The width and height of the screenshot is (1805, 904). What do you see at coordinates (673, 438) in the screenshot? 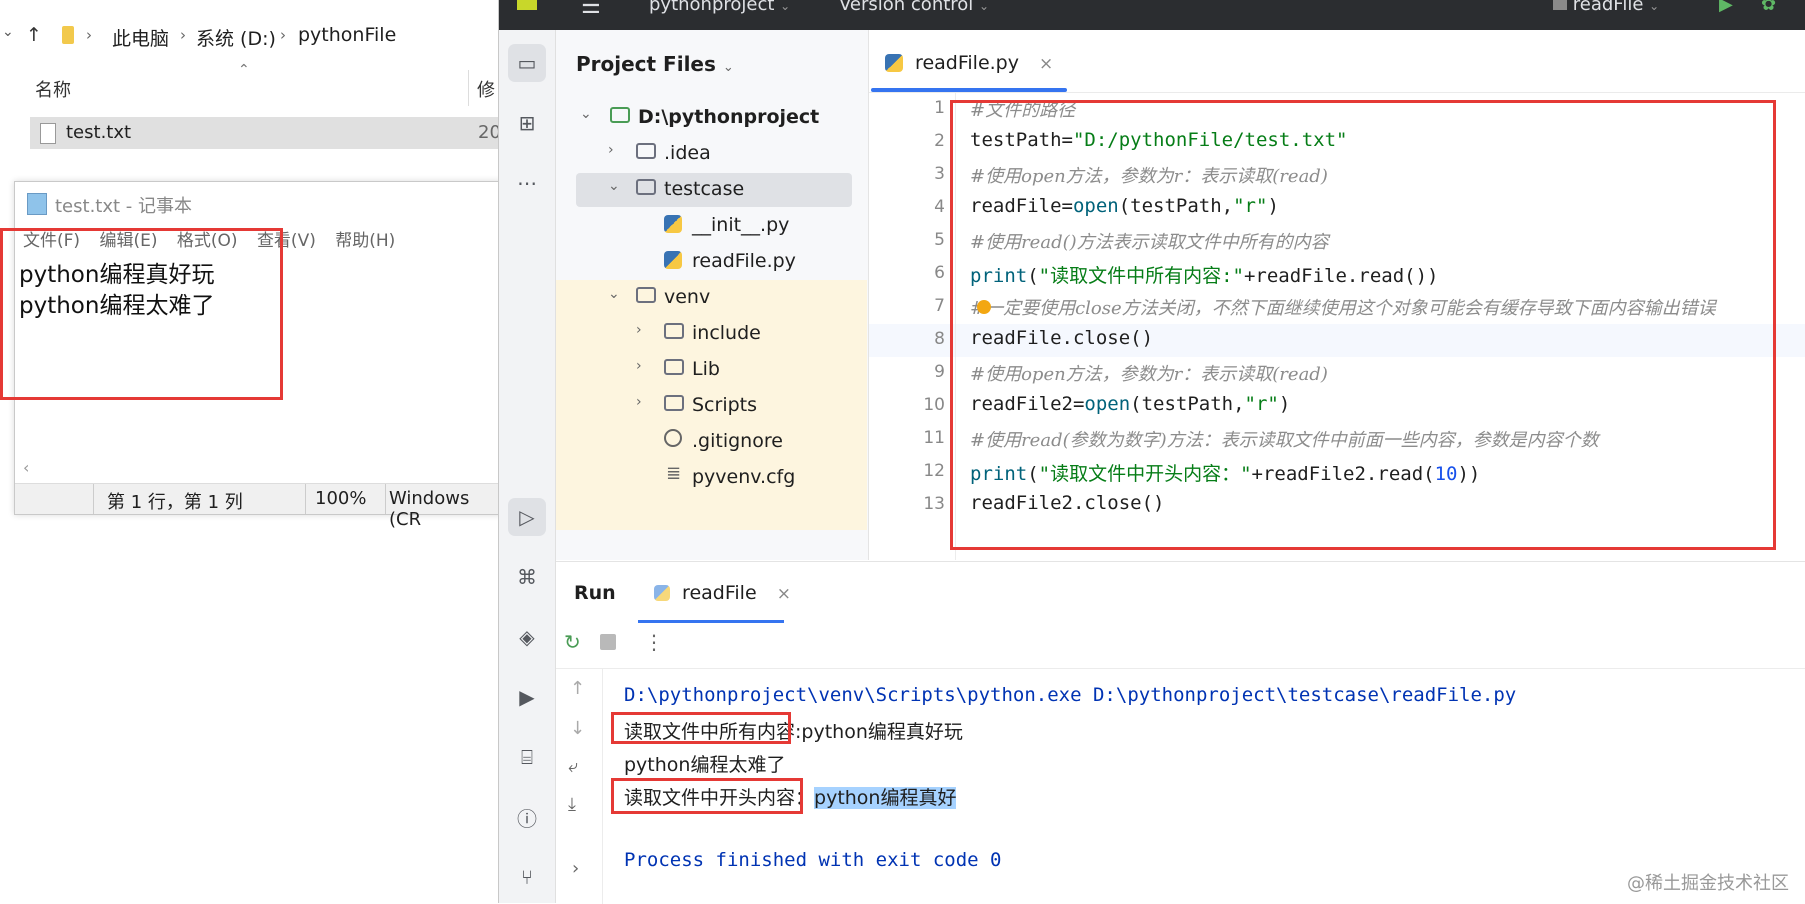
I see `ignore-file-icon` at bounding box center [673, 438].